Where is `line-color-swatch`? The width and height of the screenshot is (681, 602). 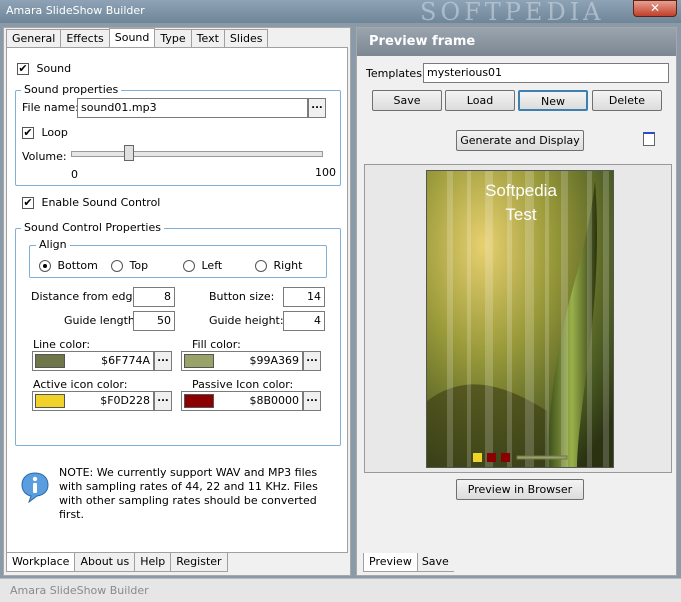
line-color-swatch is located at coordinates (50, 361).